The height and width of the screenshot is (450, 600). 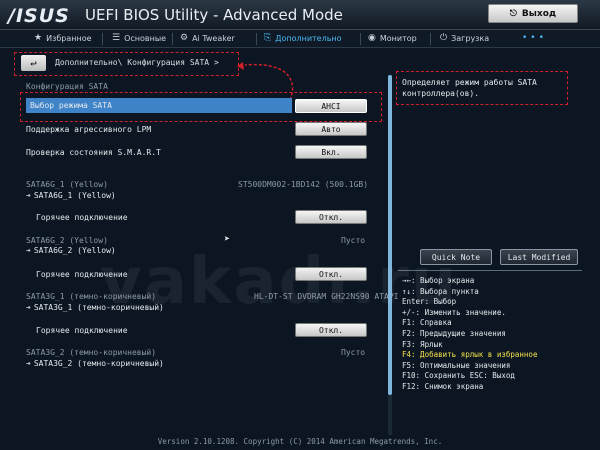 I want to click on tab-label: Основные, so click(x=145, y=38).